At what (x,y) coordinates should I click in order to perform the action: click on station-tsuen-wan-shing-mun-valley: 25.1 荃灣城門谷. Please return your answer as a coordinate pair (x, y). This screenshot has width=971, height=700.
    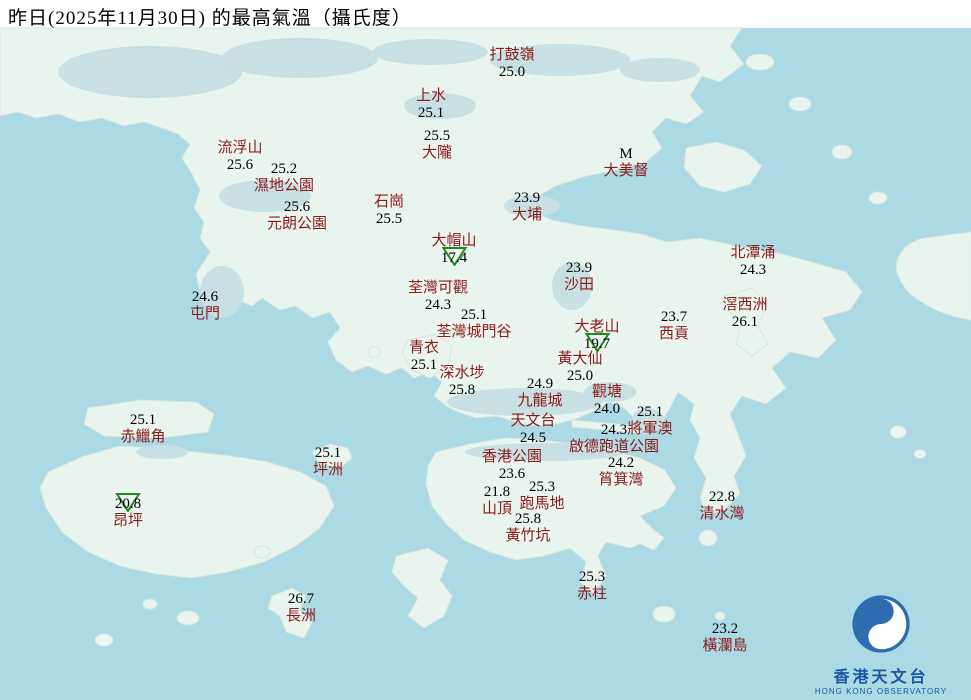
    Looking at the image, I should click on (473, 324).